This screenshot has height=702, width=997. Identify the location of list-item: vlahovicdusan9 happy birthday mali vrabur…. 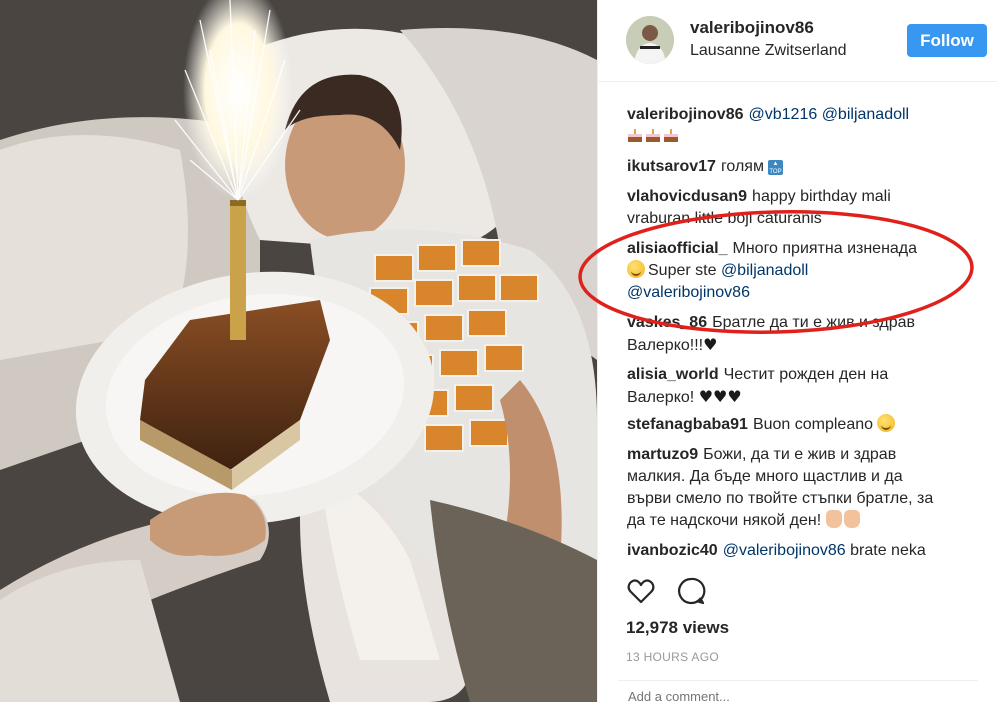
(802, 208).